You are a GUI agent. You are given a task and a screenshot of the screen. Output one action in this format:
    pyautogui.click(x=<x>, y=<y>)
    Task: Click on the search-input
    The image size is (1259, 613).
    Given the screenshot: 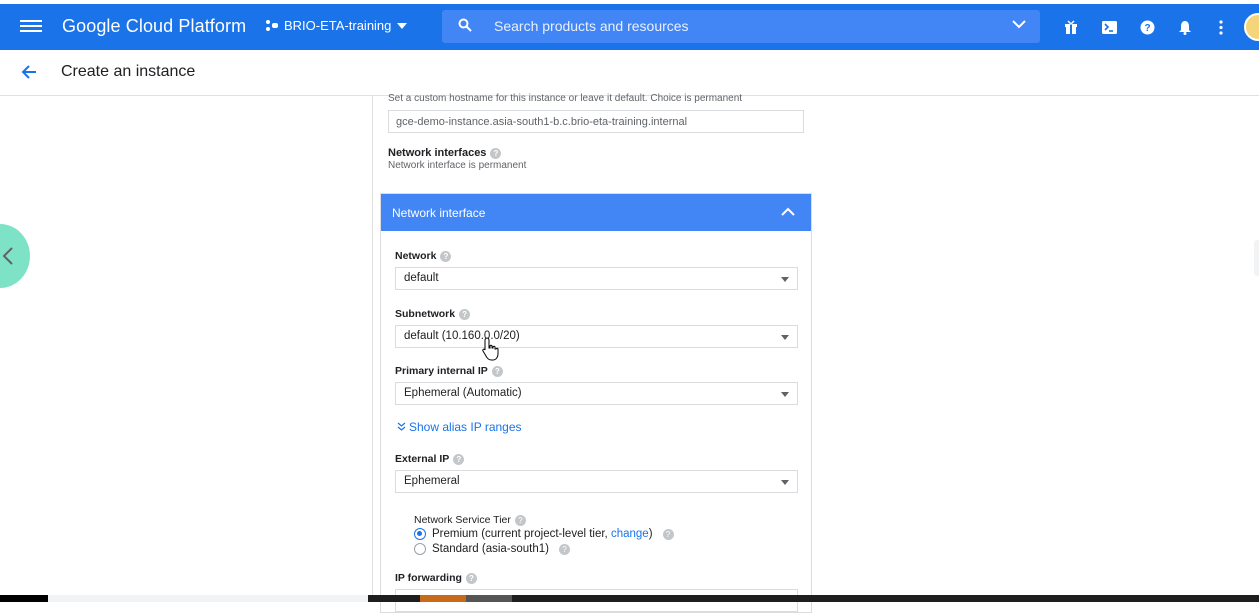 What is the action you would take?
    pyautogui.click(x=734, y=26)
    